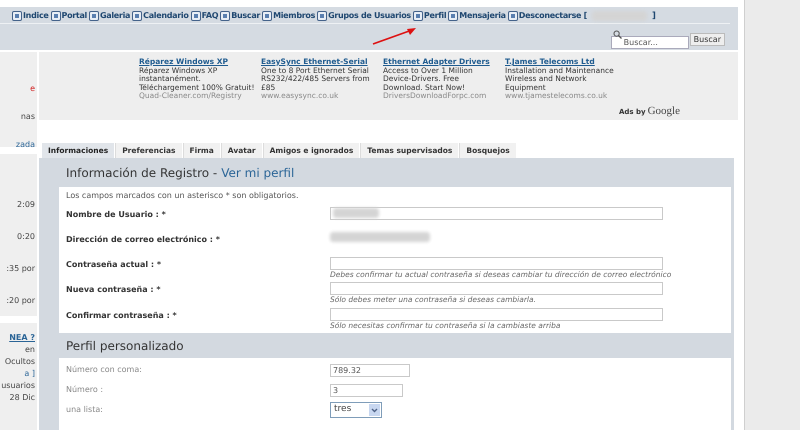 The height and width of the screenshot is (430, 800). Describe the element at coordinates (125, 346) in the screenshot. I see `section-title: Perfil personalizado` at that location.